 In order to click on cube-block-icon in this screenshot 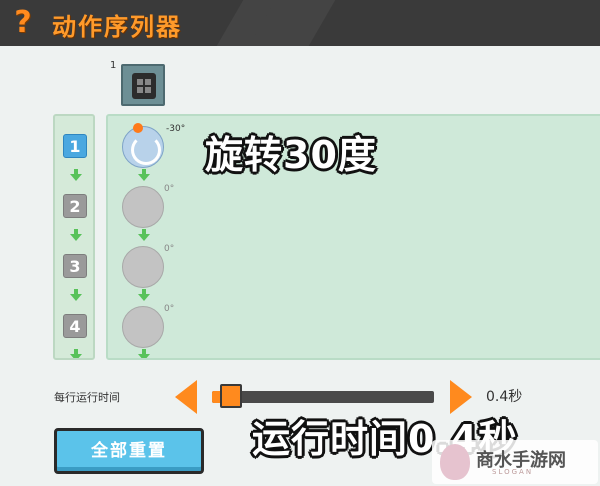, I will do `click(144, 86)`.